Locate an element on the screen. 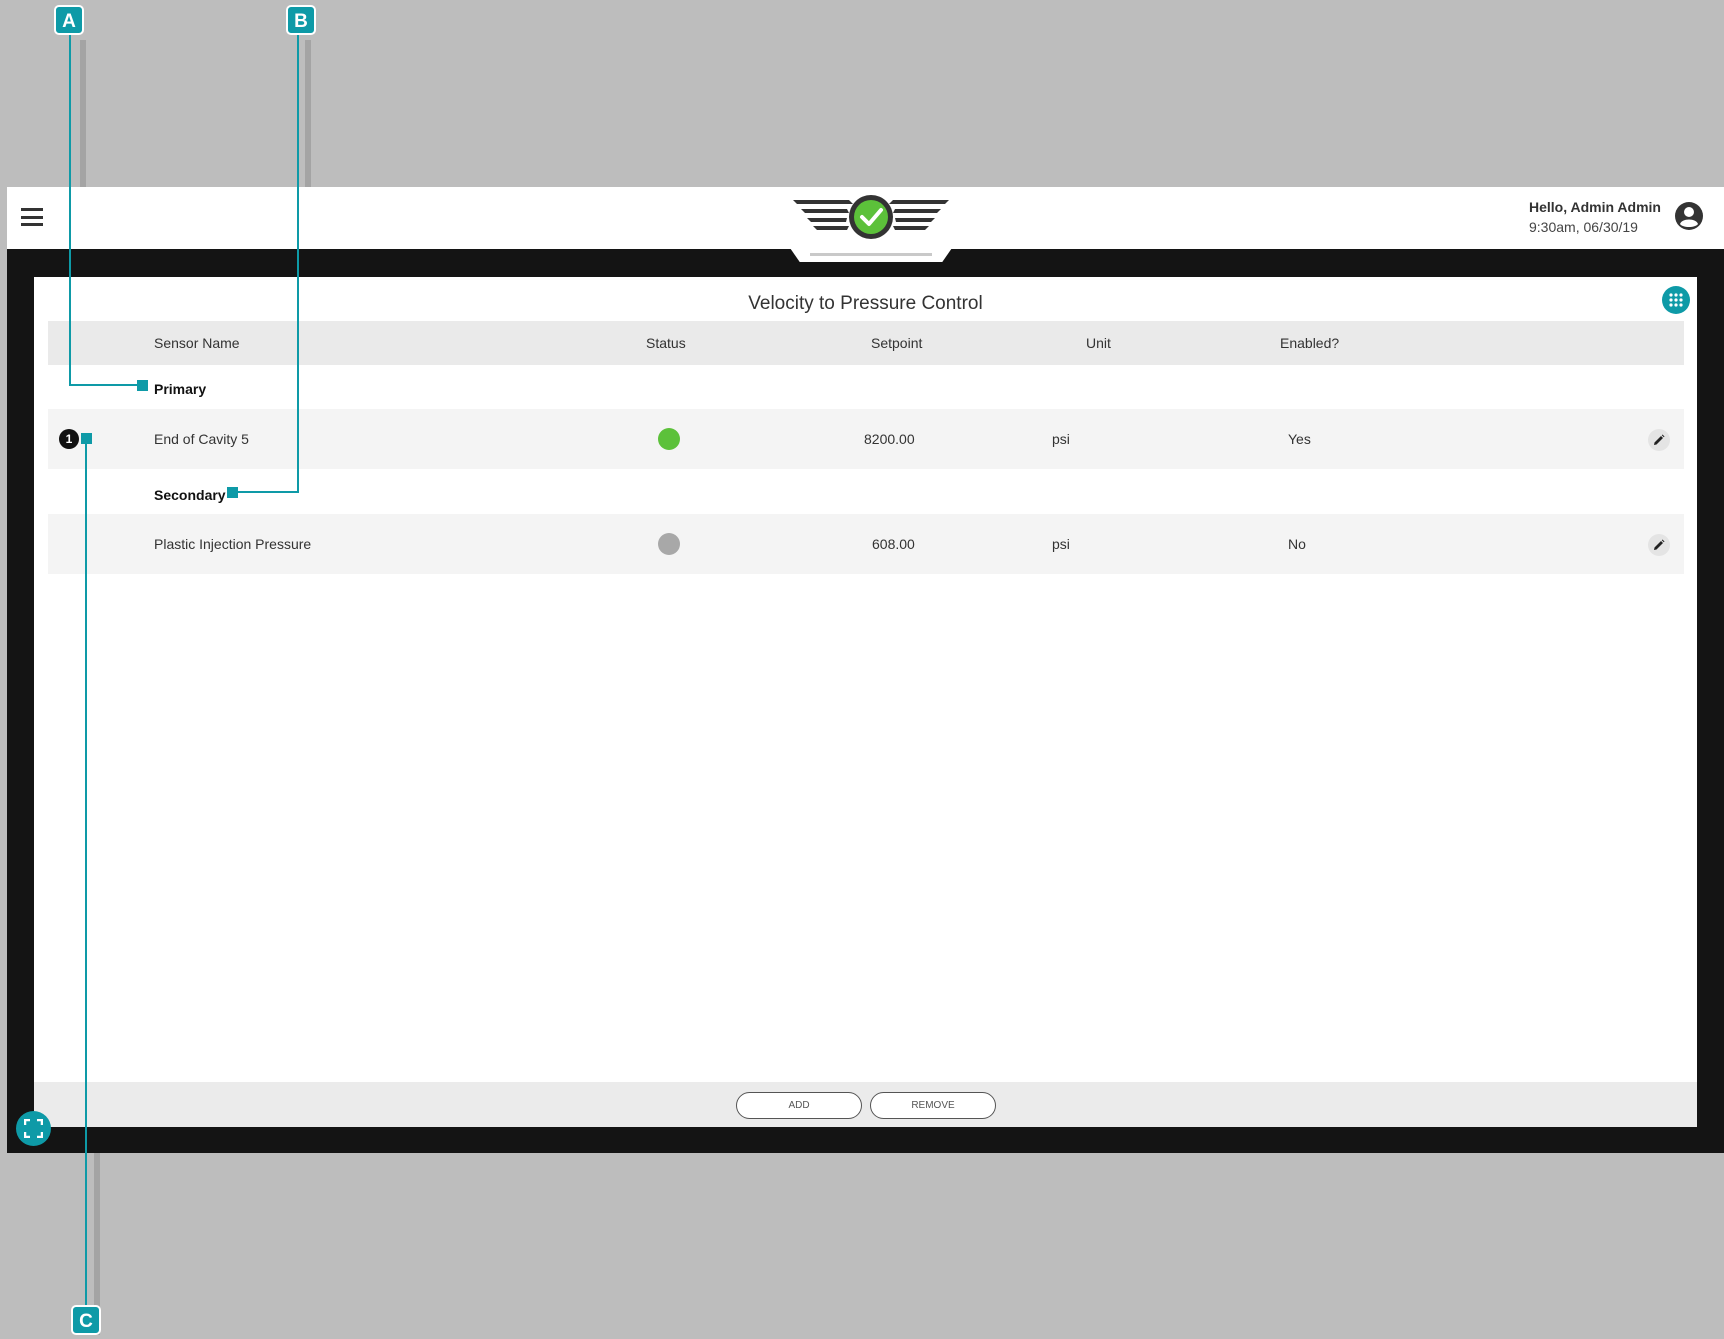 Image resolution: width=1724 pixels, height=1339 pixels. callout-c-marker is located at coordinates (86, 438).